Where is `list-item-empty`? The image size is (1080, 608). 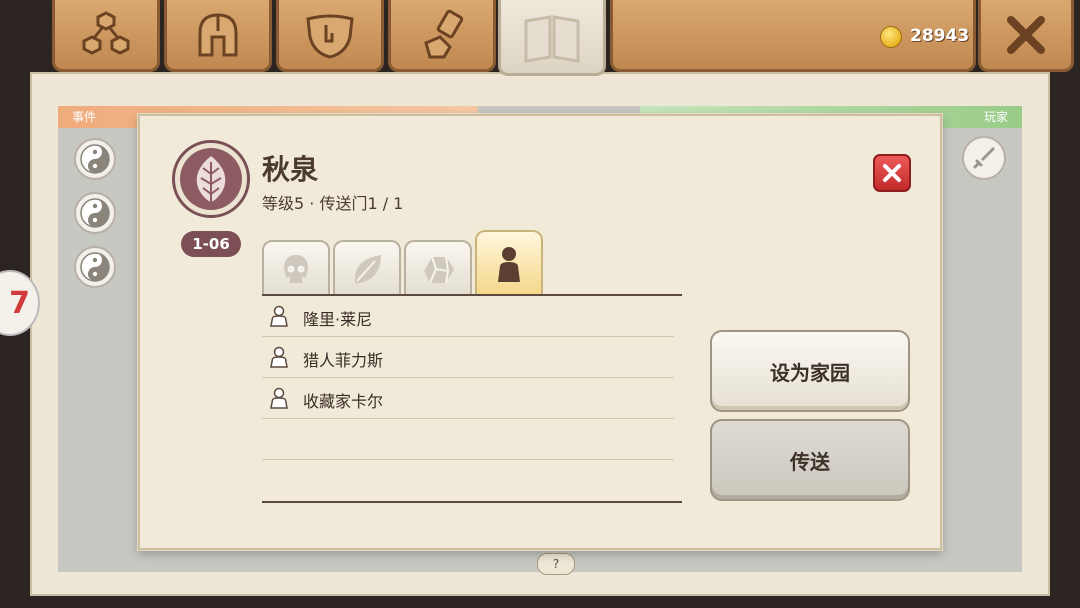
list-item-empty is located at coordinates (468, 439).